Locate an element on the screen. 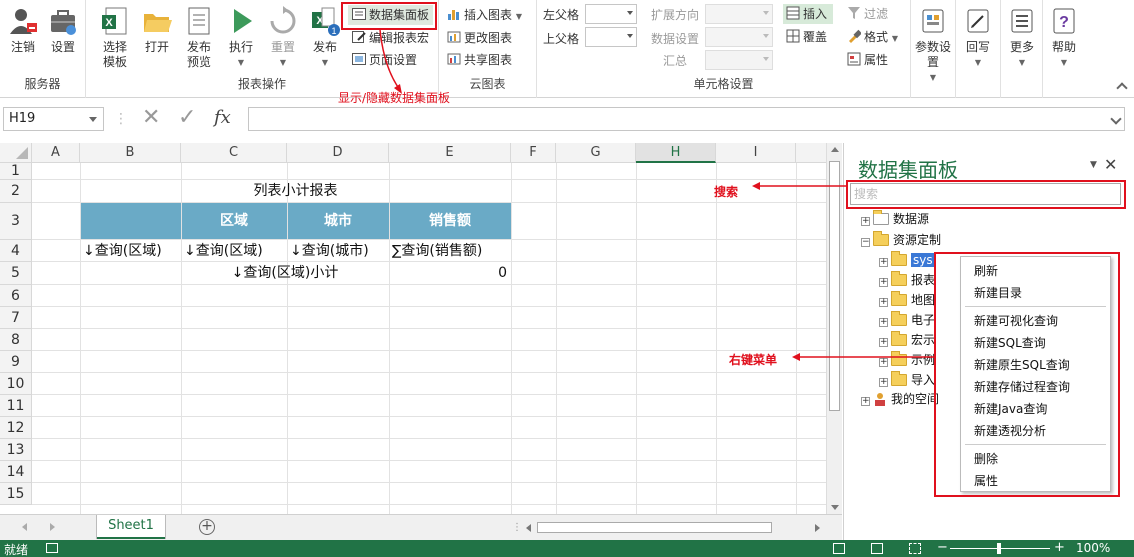 Image resolution: width=1134 pixels, height=557 pixels. properties-button: 属性 is located at coordinates (867, 60).